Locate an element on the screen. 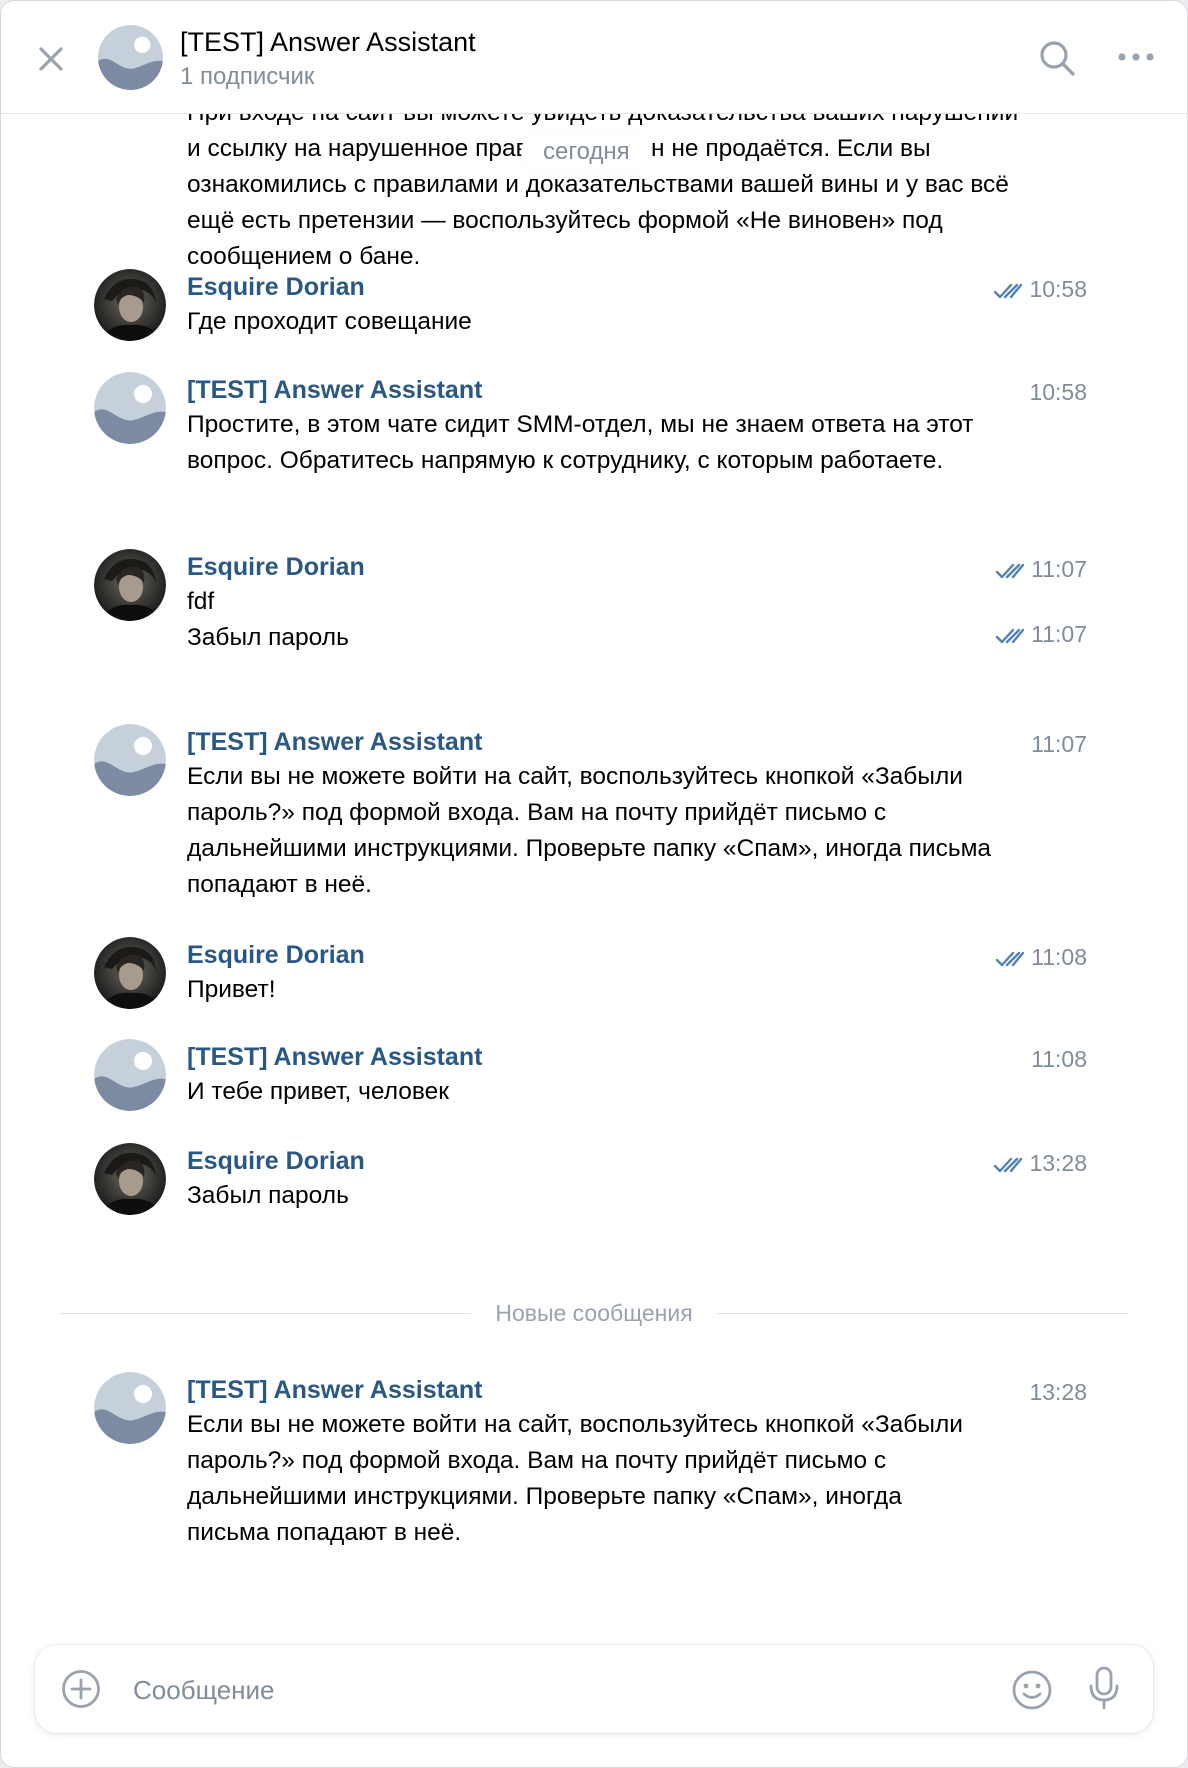 The image size is (1188, 1768). message-text: Привет! is located at coordinates (231, 989).